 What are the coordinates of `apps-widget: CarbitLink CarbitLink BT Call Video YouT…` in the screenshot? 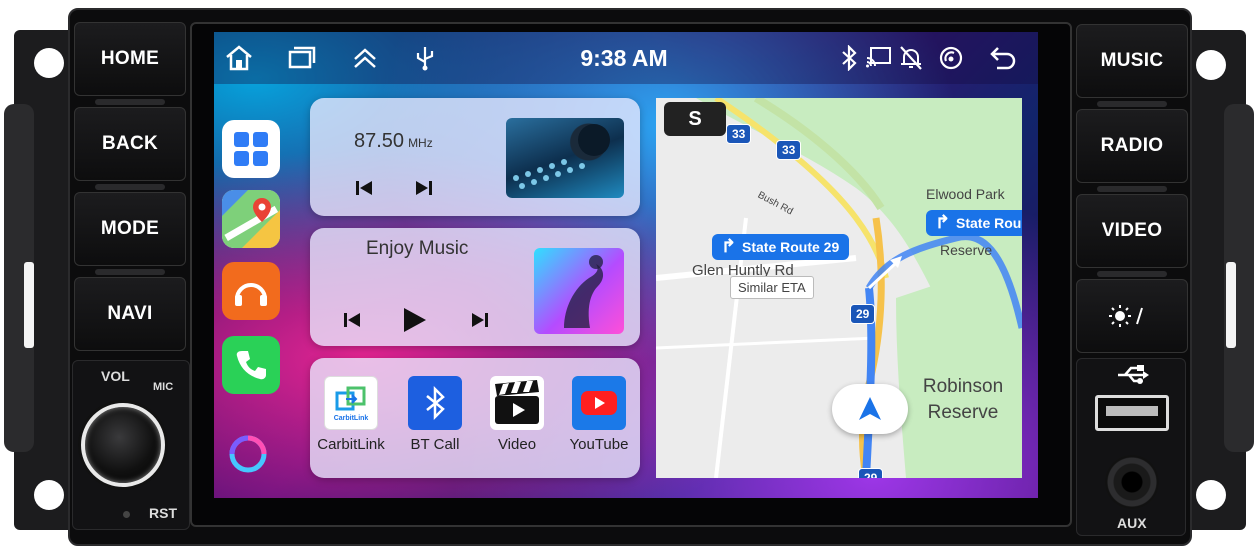 It's located at (475, 418).